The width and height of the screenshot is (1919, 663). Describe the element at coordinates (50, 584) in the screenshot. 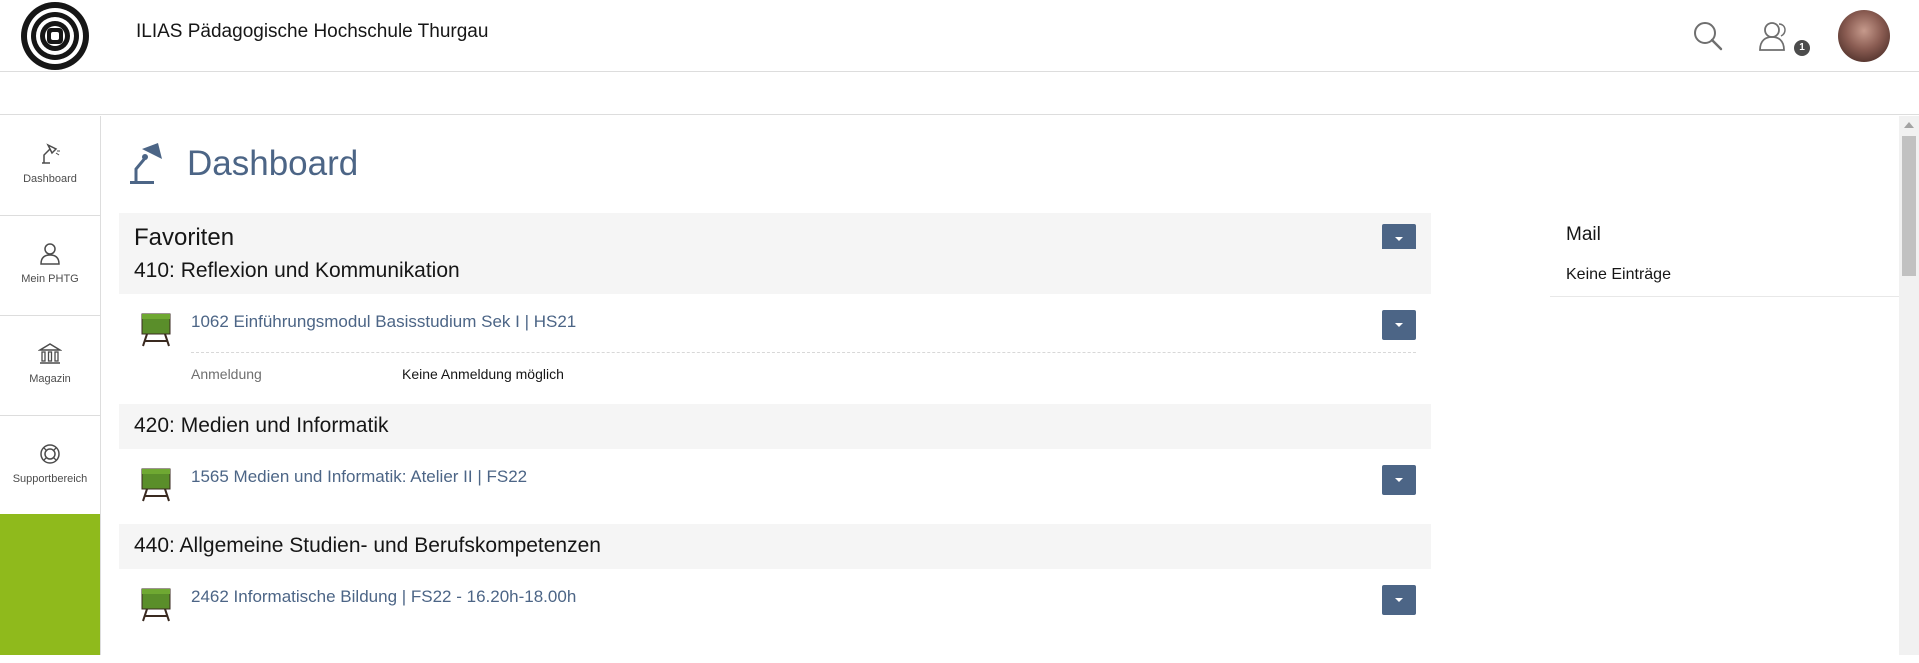

I see `mainbar-accent-block` at that location.